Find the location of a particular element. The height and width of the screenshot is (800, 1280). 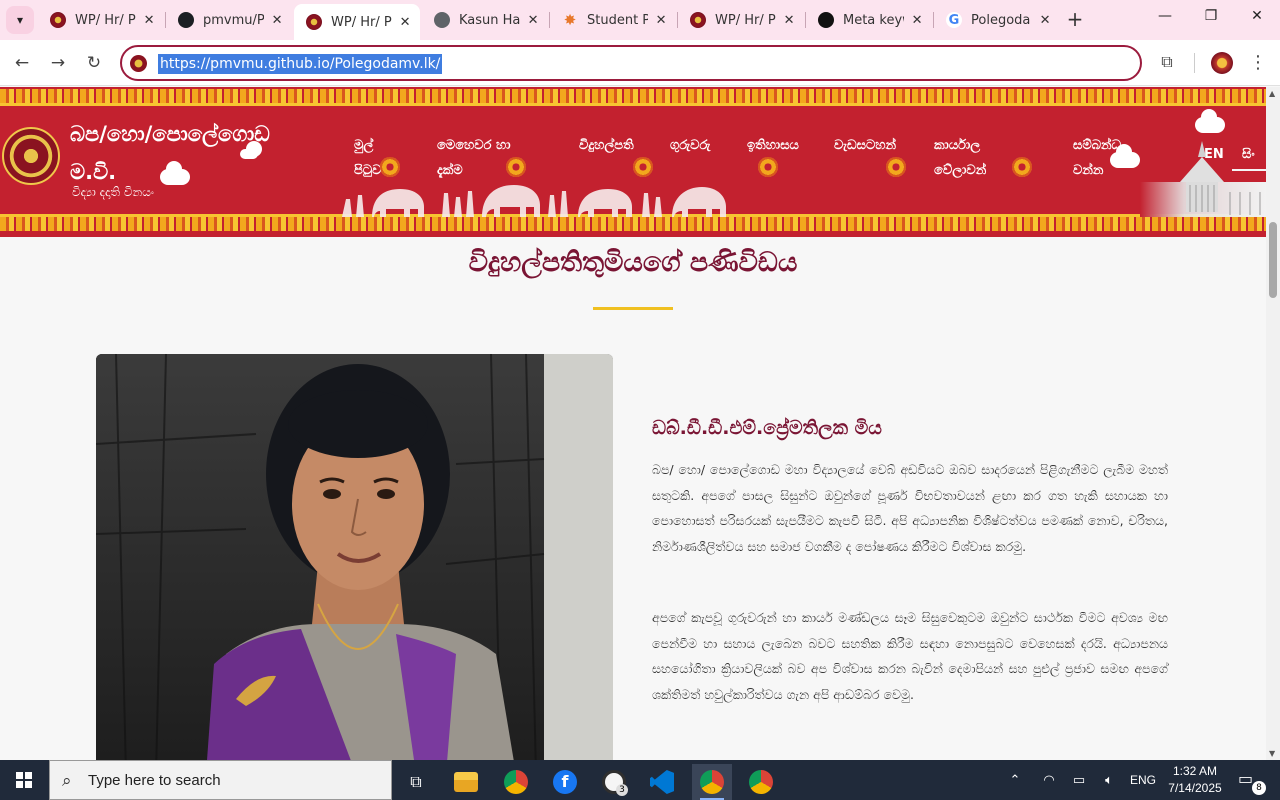

vscode-icon is located at coordinates (662, 782).